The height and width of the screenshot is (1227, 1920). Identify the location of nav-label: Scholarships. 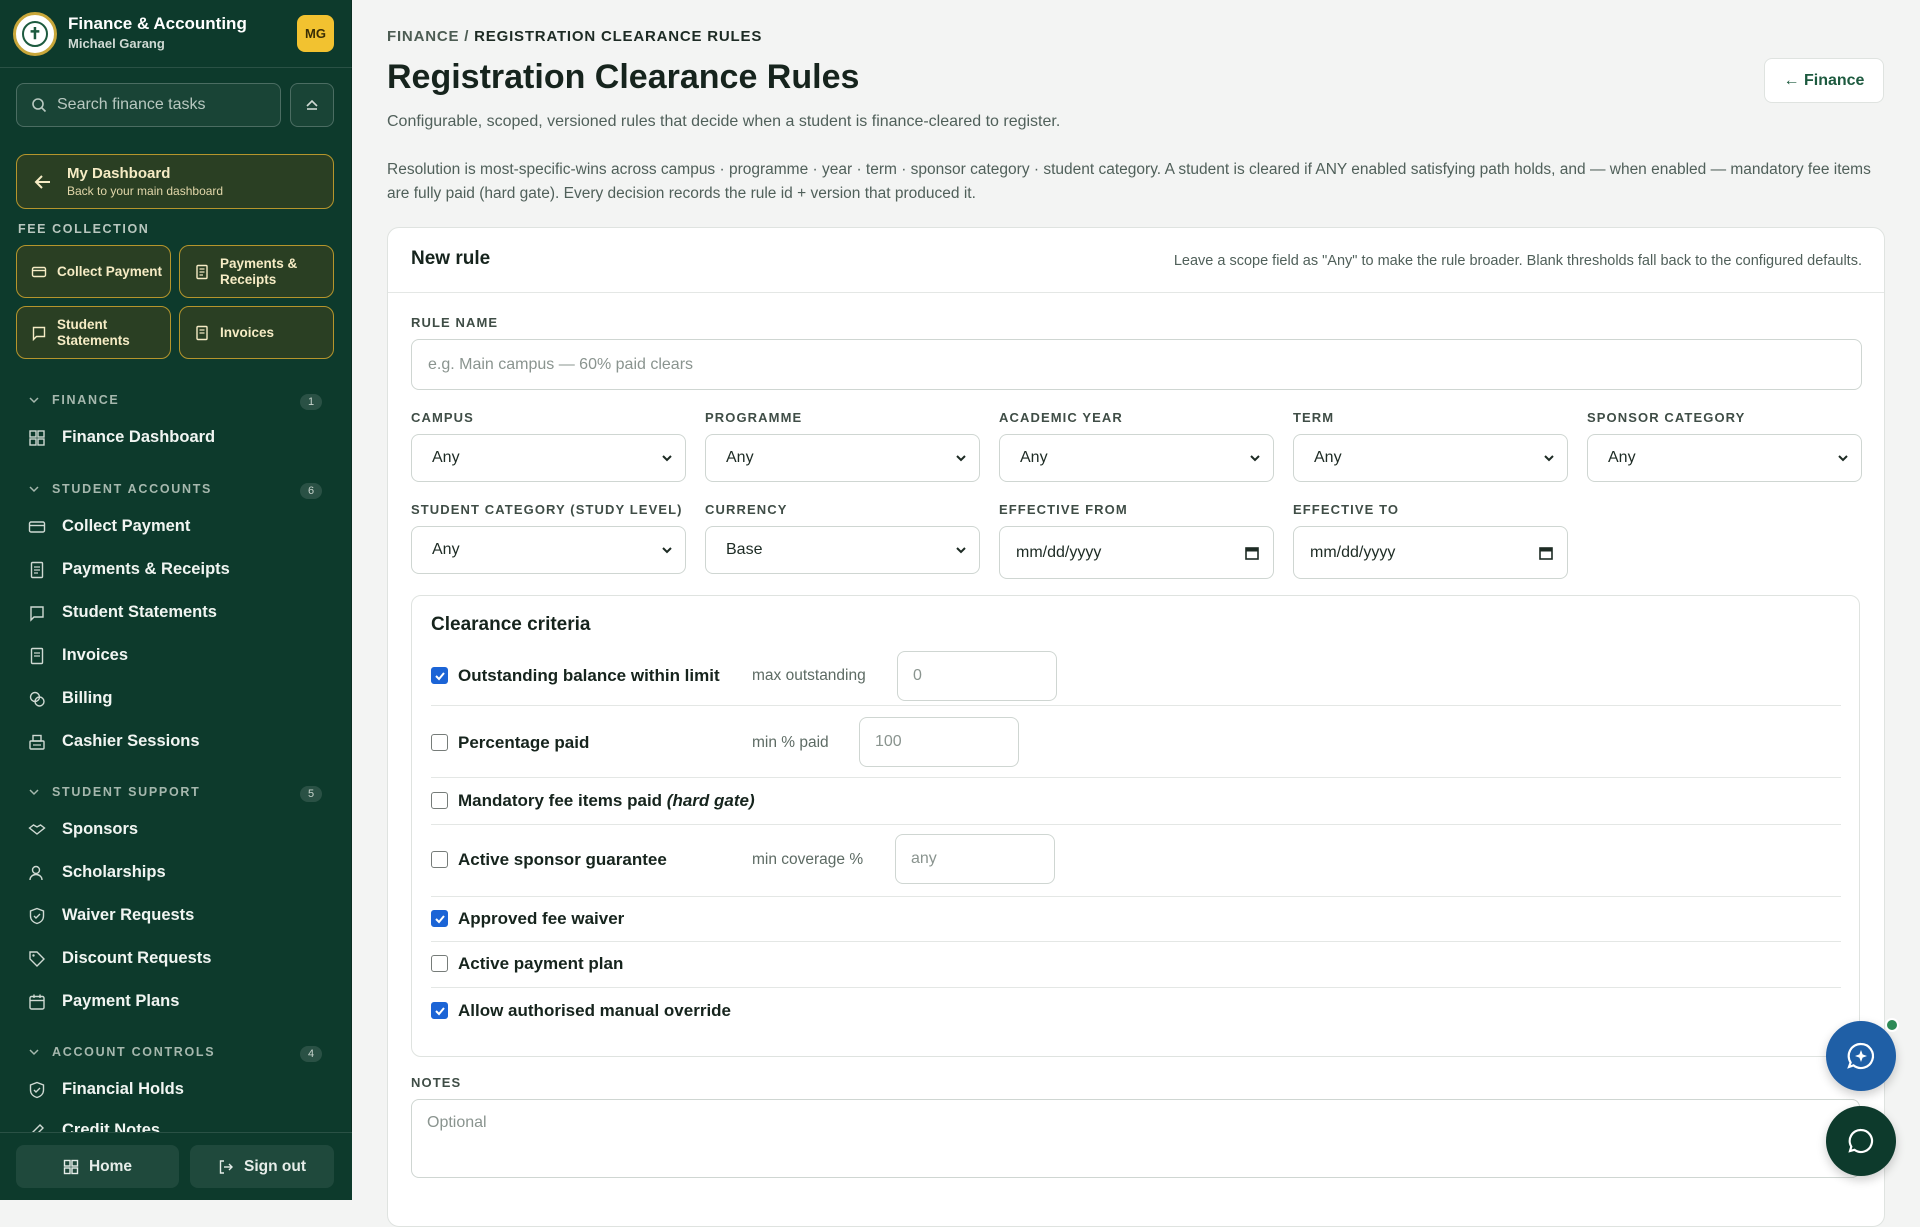
(114, 872).